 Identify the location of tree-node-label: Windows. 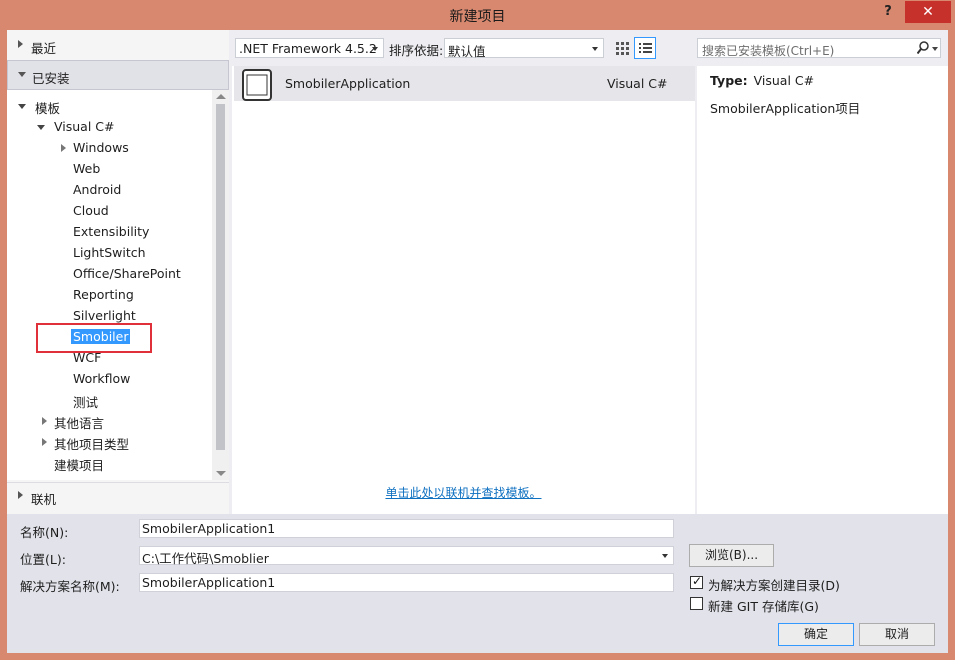
(101, 147).